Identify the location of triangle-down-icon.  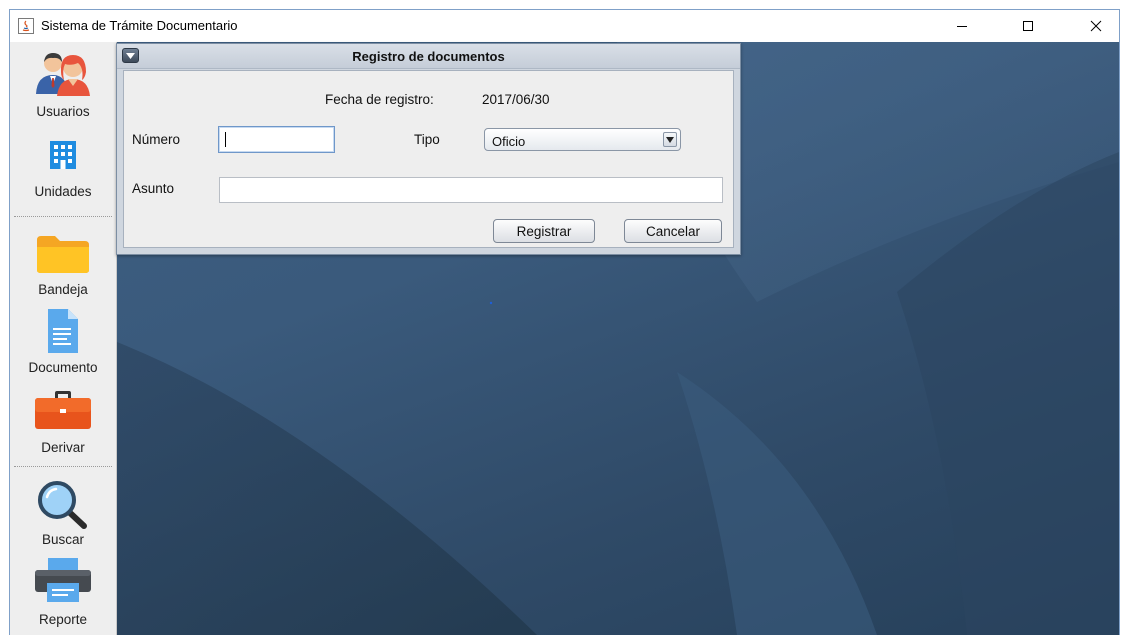
(670, 139).